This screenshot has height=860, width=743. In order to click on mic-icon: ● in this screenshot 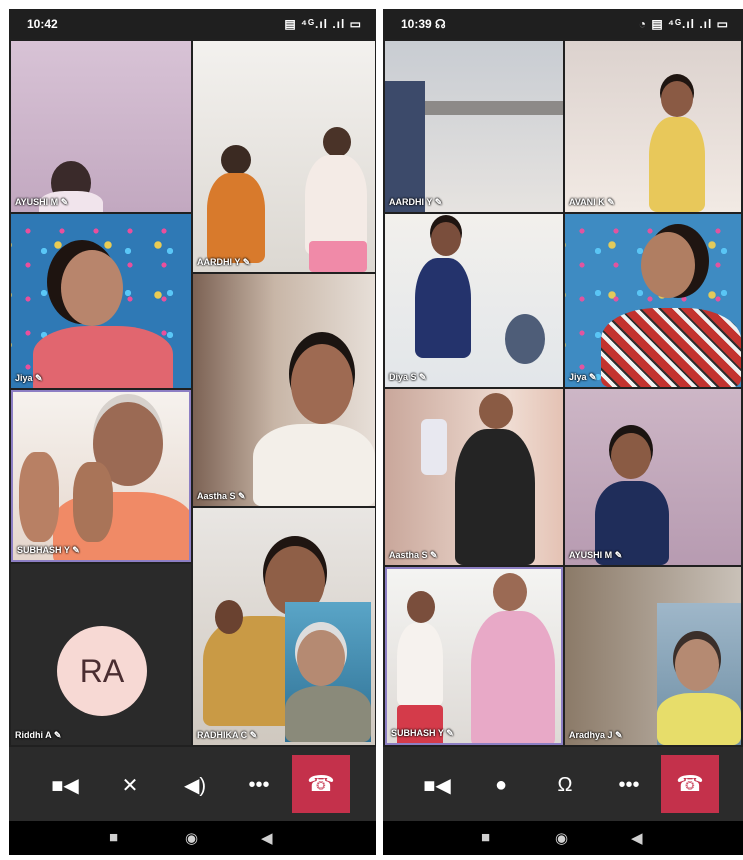, I will do `click(501, 785)`.